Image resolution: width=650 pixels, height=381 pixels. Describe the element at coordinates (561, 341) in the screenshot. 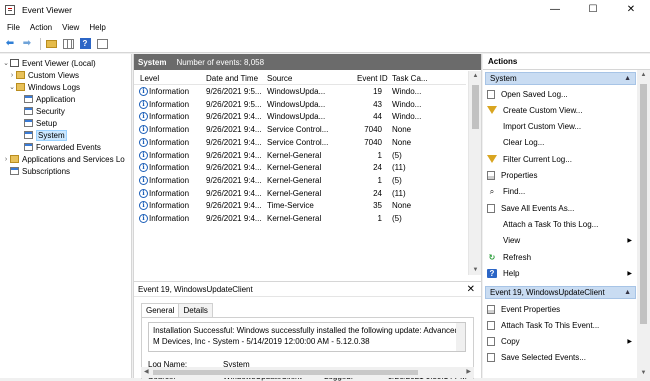

I see `action-copy: Copy ▶` at that location.